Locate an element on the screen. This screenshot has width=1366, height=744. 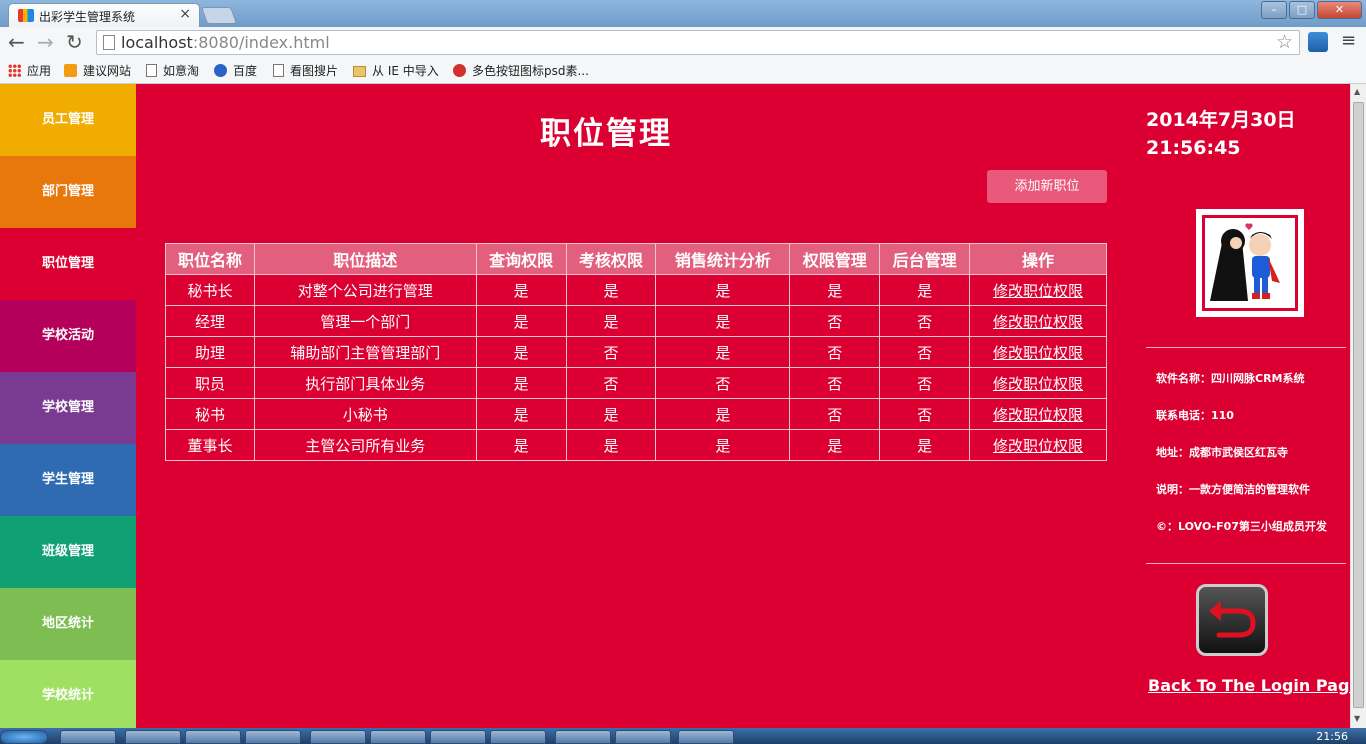
page-scrollbar: ▲ ▼ is located at coordinates (1358, 406).